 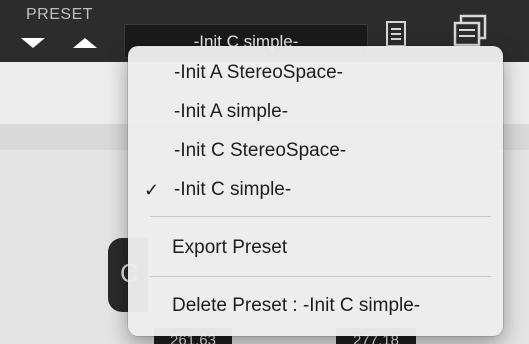 I want to click on menu-item-preset-selected: ✓ -Init C simple-, so click(x=315, y=190).